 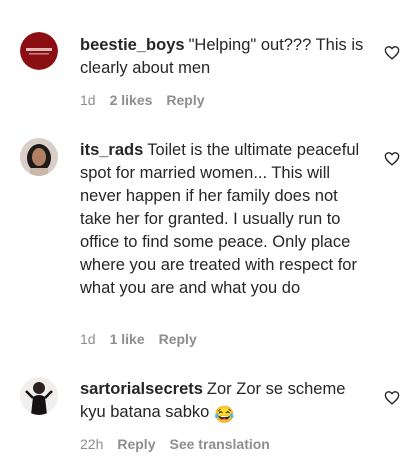 I want to click on timestamp: 22h, so click(x=92, y=444).